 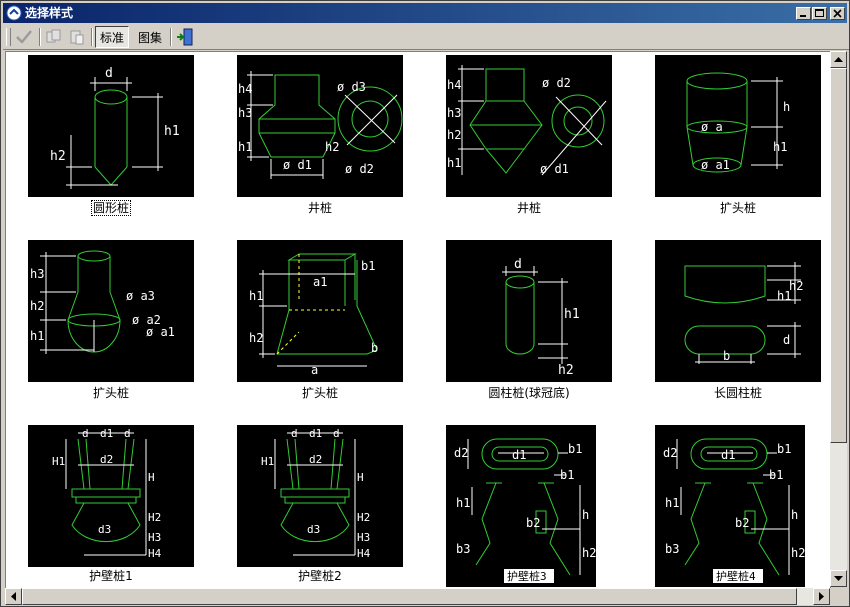 I want to click on pile-inline-caption: 护壁桩3, so click(x=527, y=576).